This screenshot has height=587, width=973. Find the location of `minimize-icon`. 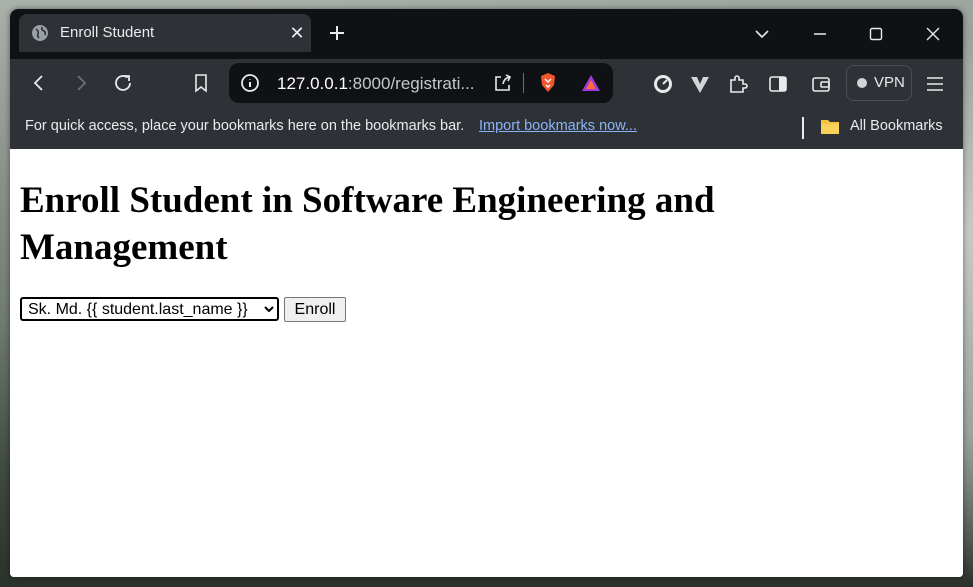

minimize-icon is located at coordinates (820, 34).